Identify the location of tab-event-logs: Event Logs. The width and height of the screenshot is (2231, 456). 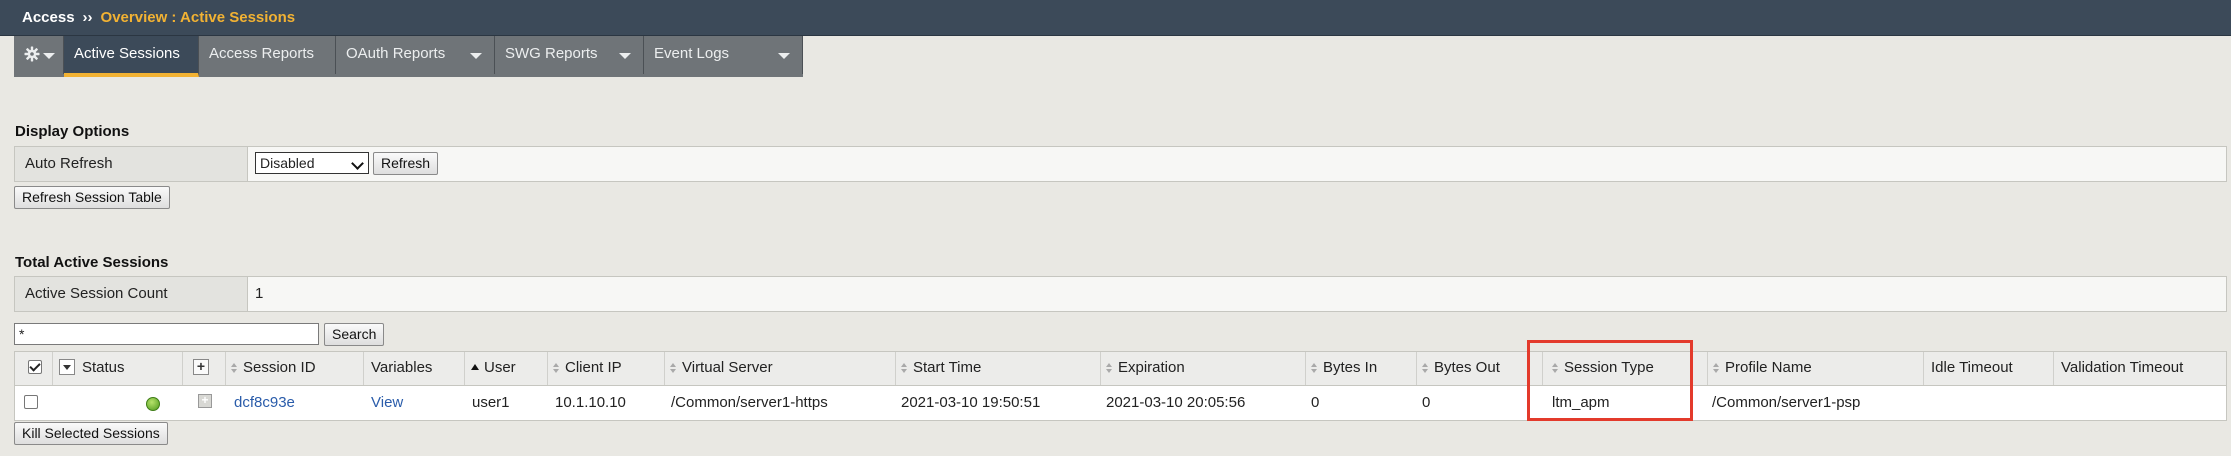
(723, 55).